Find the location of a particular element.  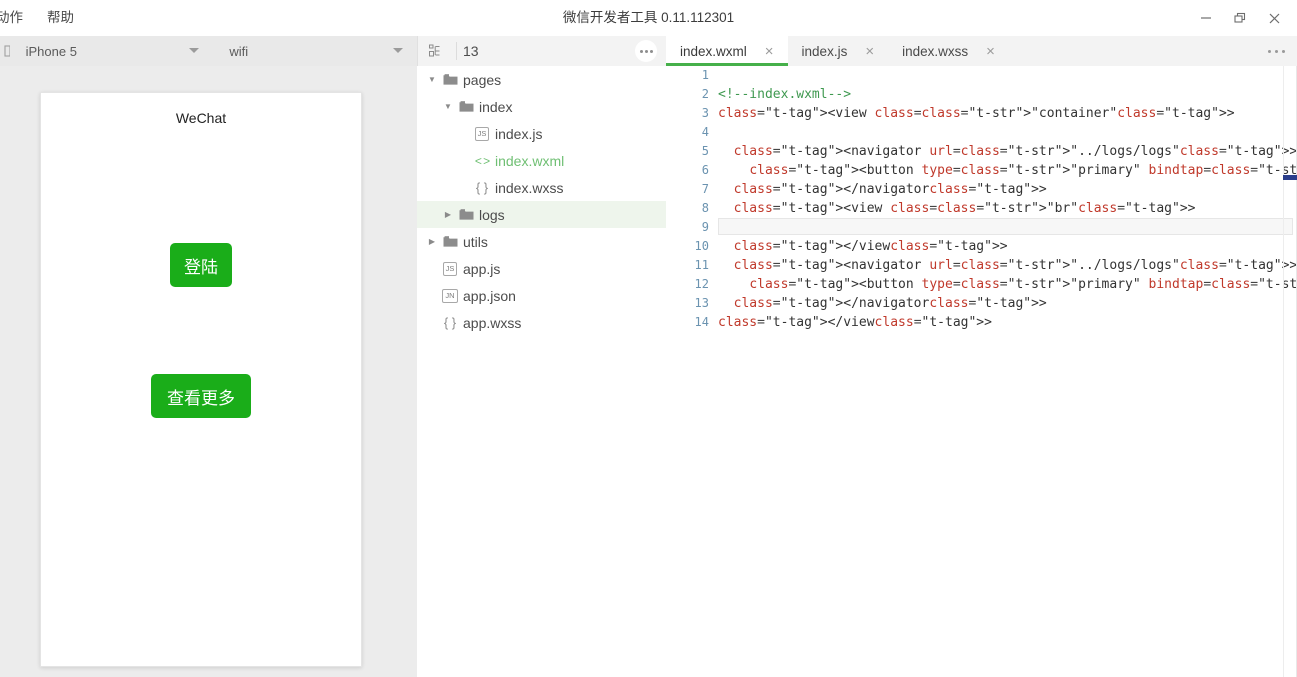

code-line: 9 is located at coordinates (981, 227).